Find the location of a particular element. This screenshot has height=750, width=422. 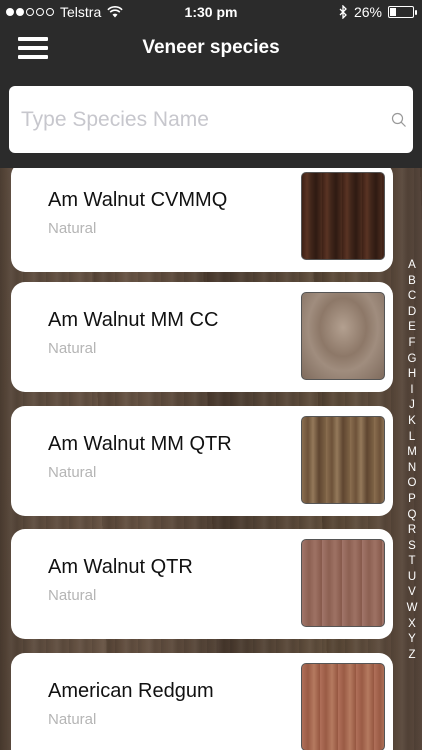

index-letter-e: E is located at coordinates (412, 328).